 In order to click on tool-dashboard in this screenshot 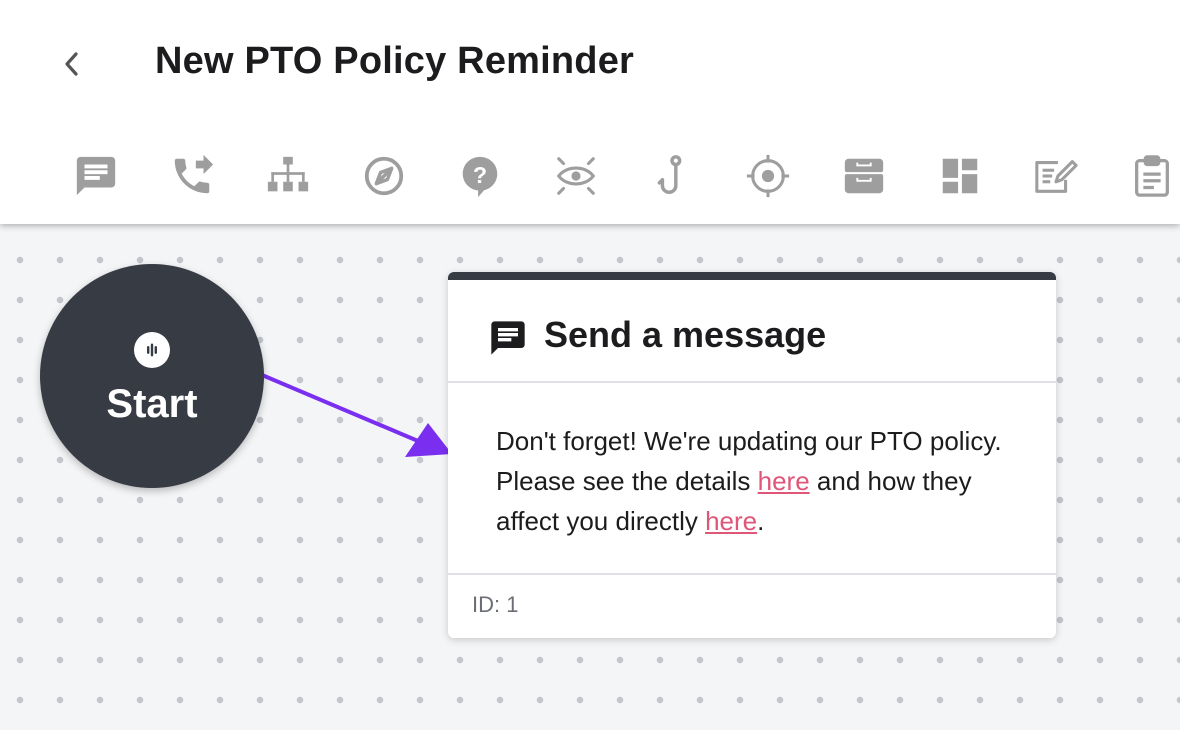, I will do `click(960, 176)`.